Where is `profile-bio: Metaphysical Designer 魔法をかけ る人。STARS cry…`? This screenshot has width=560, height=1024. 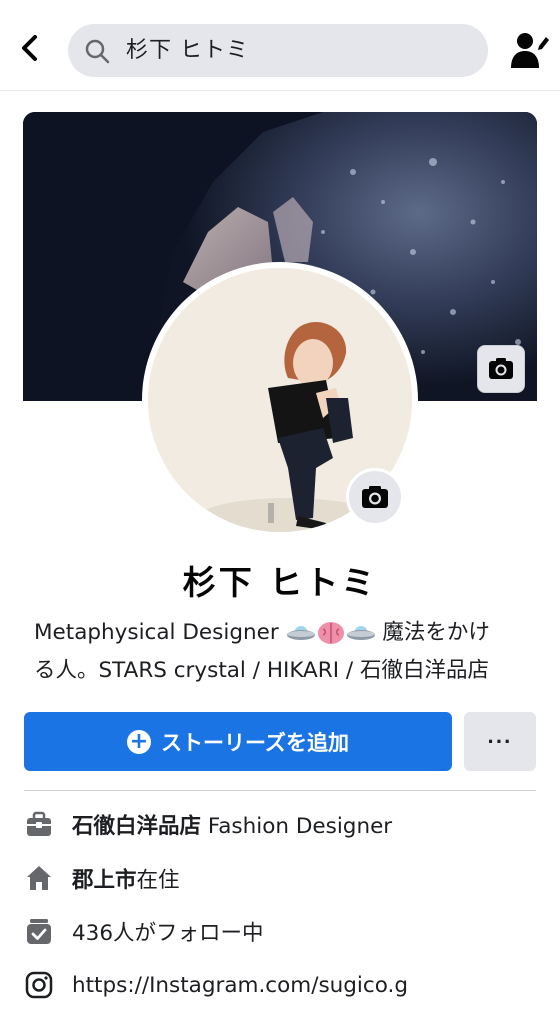 profile-bio: Metaphysical Designer 魔法をかけ る人。STARS cry… is located at coordinates (284, 652).